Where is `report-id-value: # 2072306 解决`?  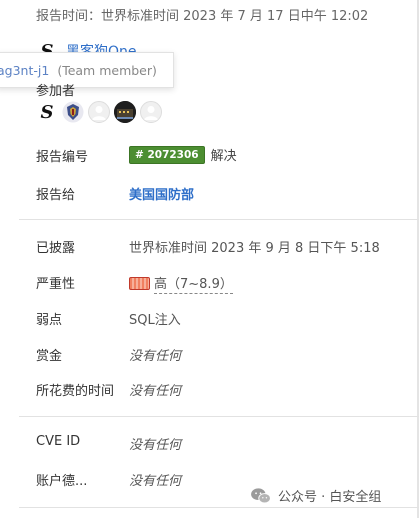 report-id-value: # 2072306 解决 is located at coordinates (183, 154).